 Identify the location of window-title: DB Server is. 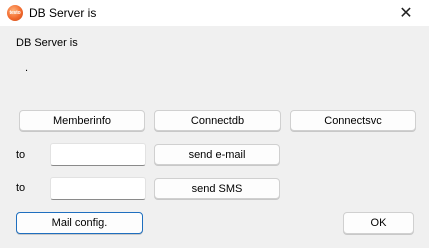
(63, 13).